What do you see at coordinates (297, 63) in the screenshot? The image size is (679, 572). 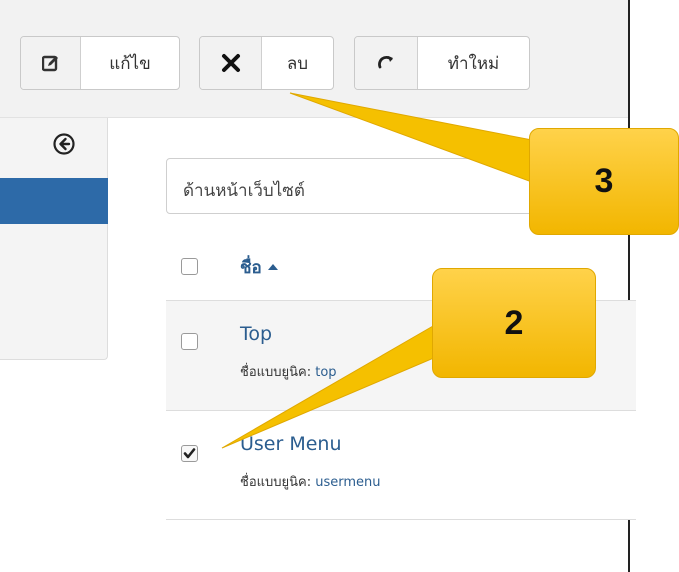 I see `delete-button-label: ลบ` at bounding box center [297, 63].